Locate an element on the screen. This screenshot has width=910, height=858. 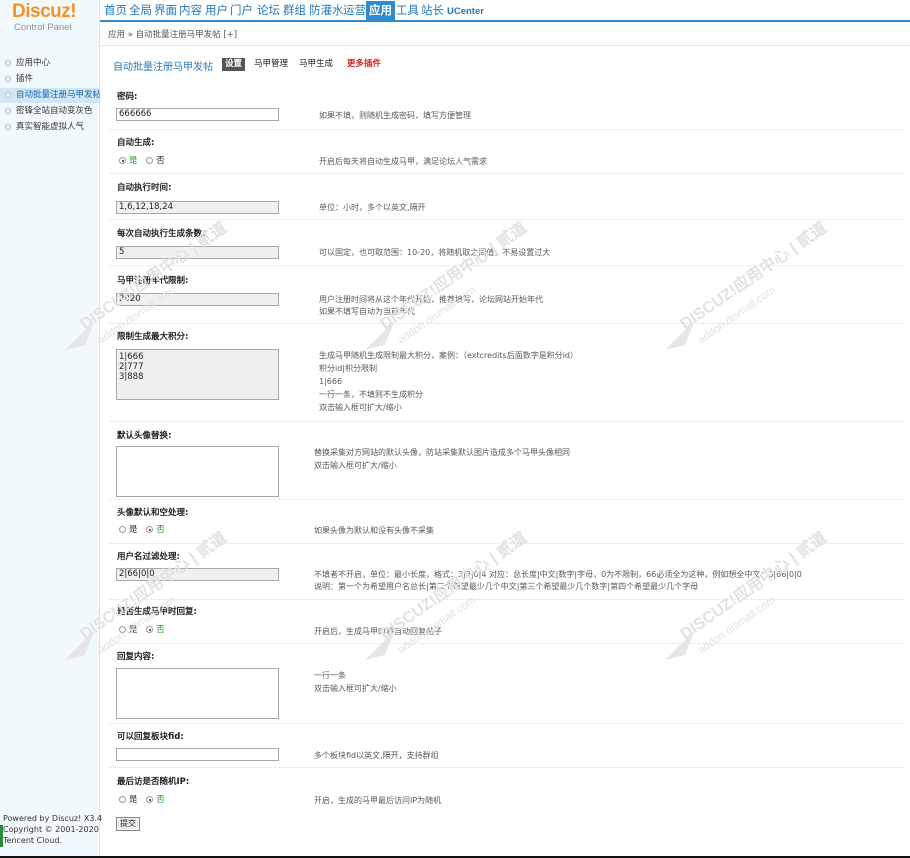
brand-name: Discuz! is located at coordinates (44, 11).